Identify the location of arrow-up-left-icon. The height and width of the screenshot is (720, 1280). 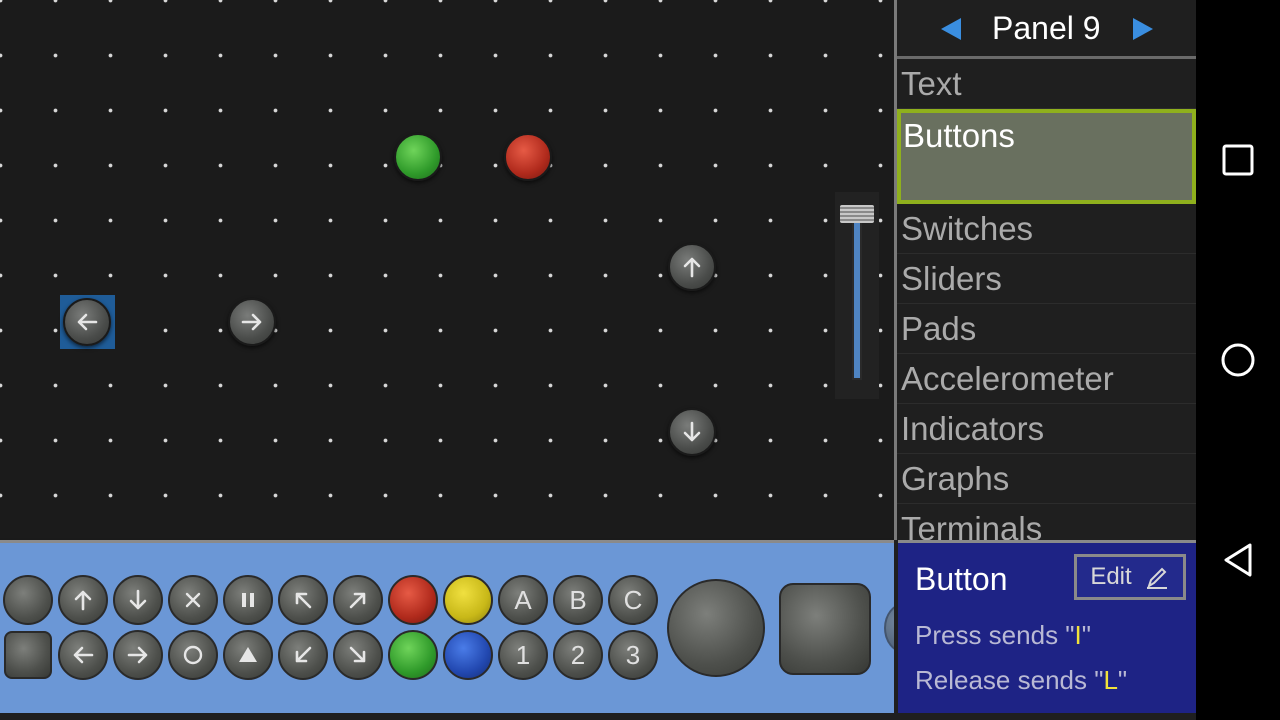
(303, 600).